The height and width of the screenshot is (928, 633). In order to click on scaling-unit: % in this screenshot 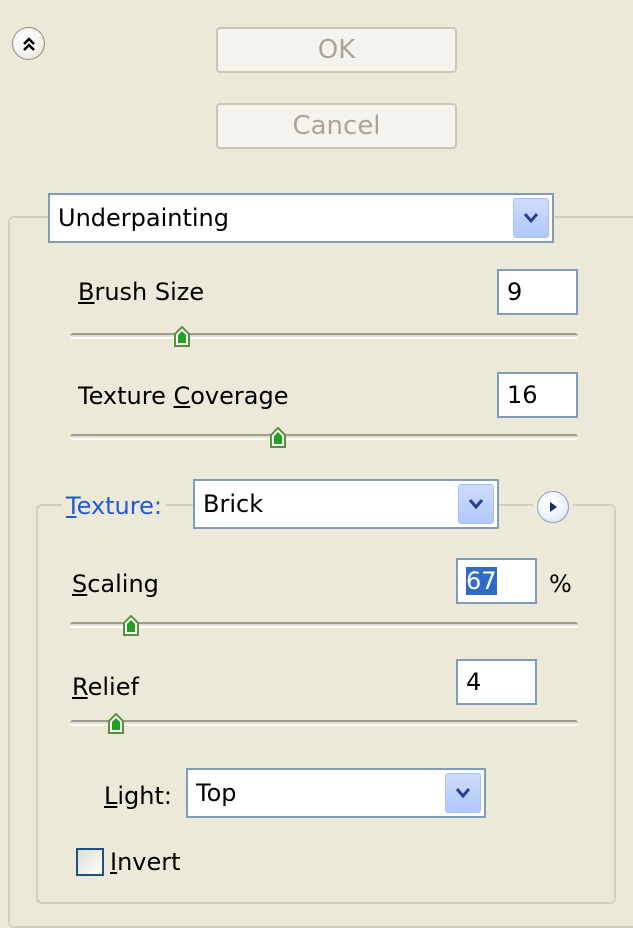, I will do `click(560, 584)`.